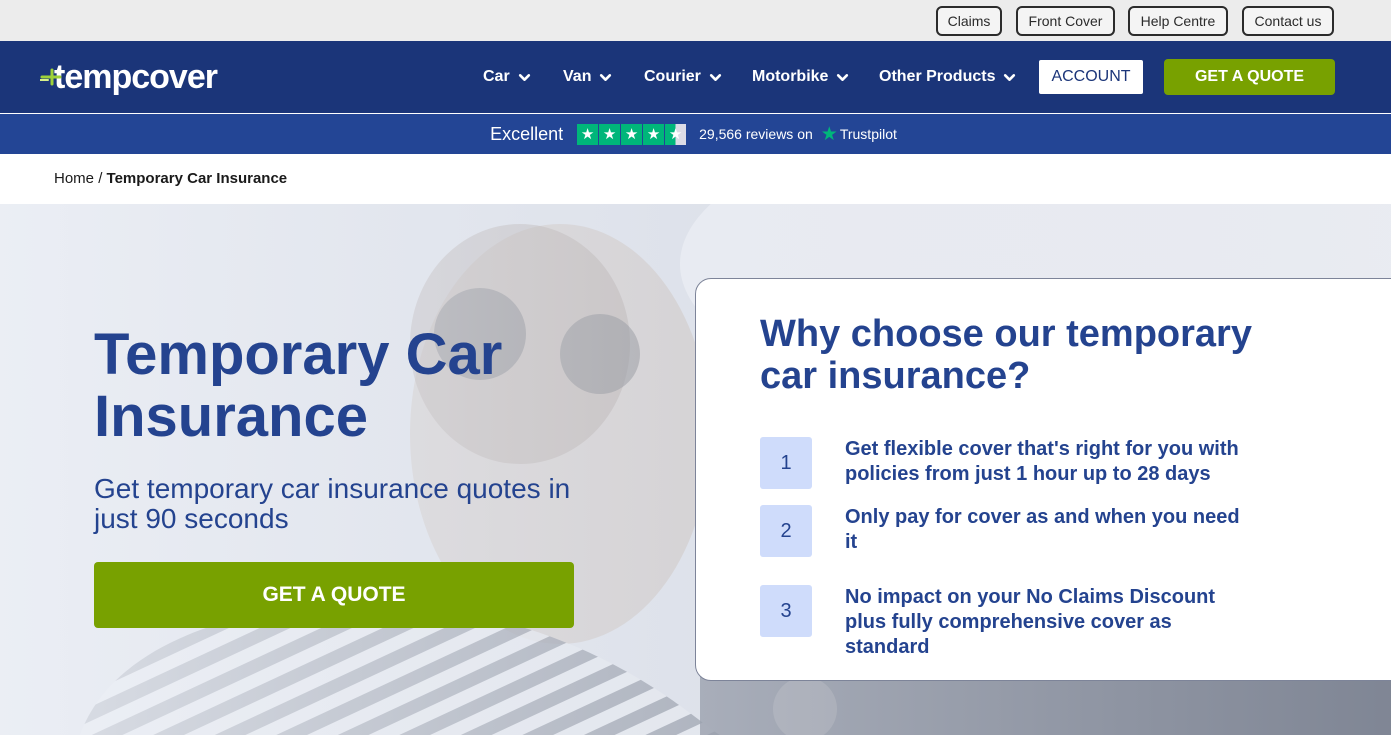 This screenshot has width=1391, height=735. What do you see at coordinates (136, 76) in the screenshot?
I see `logo-text: tempcover` at bounding box center [136, 76].